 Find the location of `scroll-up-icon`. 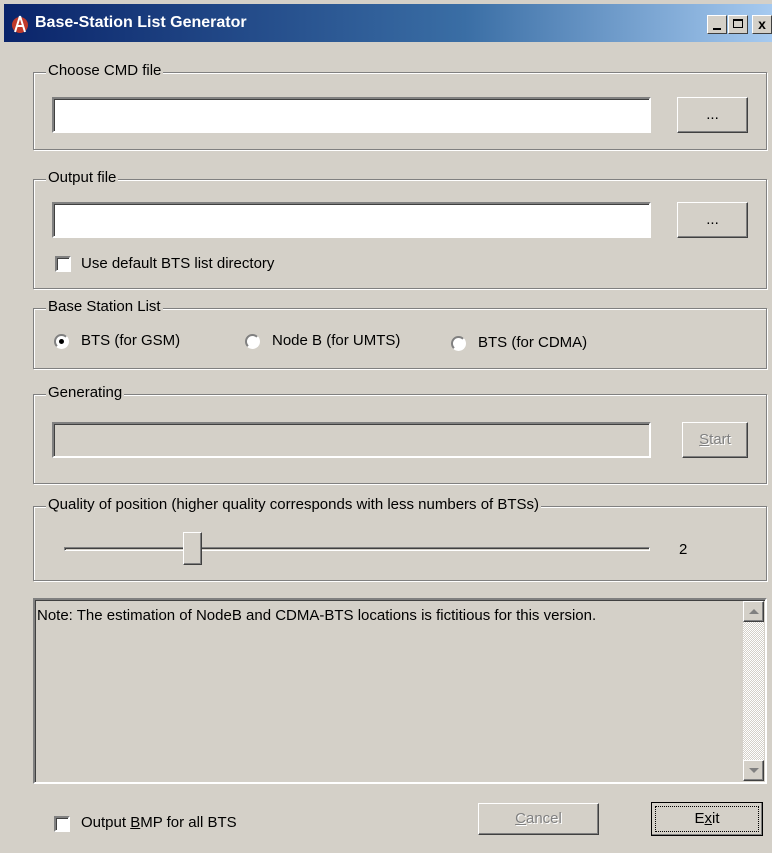

scroll-up-icon is located at coordinates (754, 611).